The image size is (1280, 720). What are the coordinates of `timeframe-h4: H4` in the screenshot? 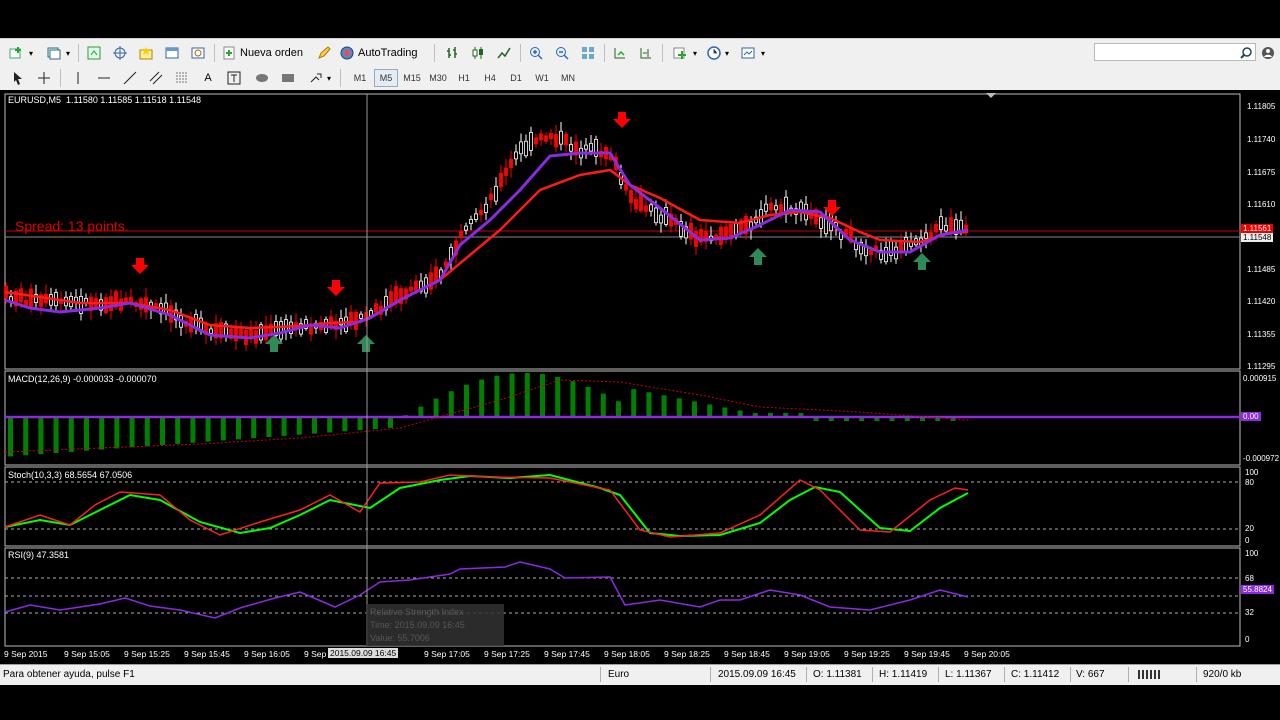 It's located at (490, 78).